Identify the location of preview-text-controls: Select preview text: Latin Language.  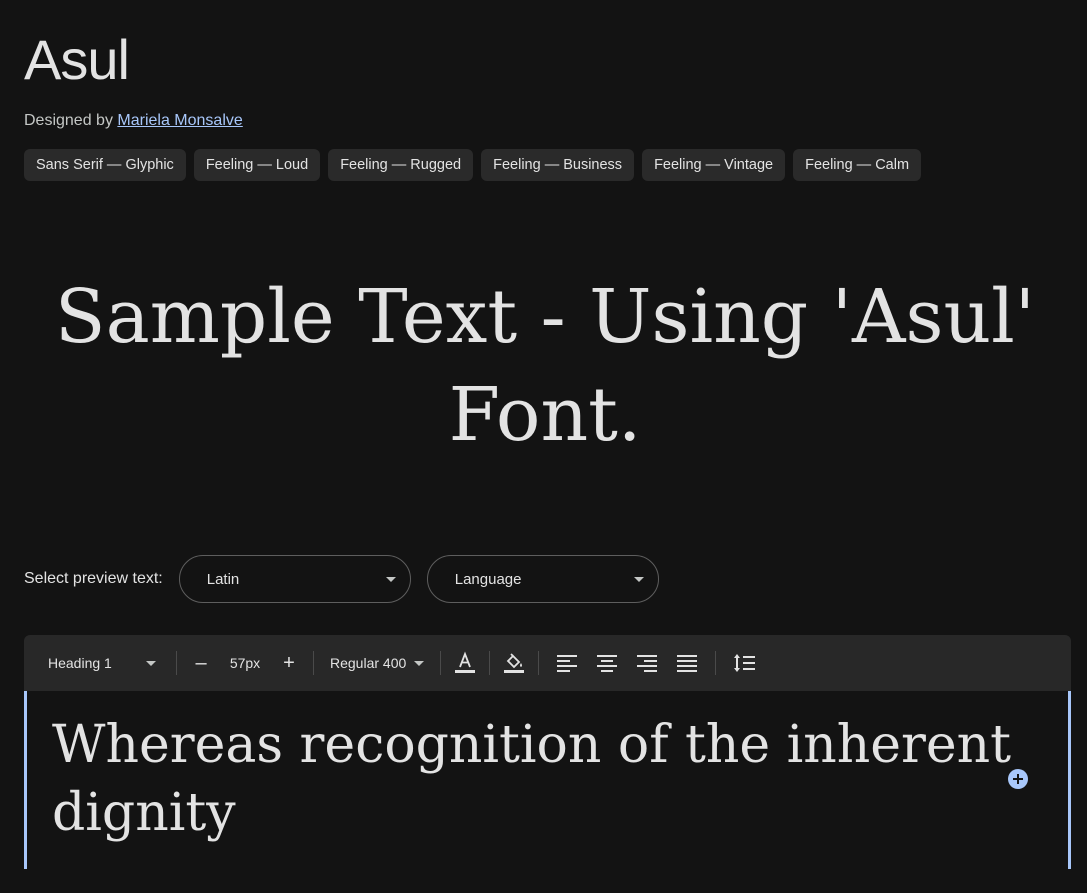
(349, 579).